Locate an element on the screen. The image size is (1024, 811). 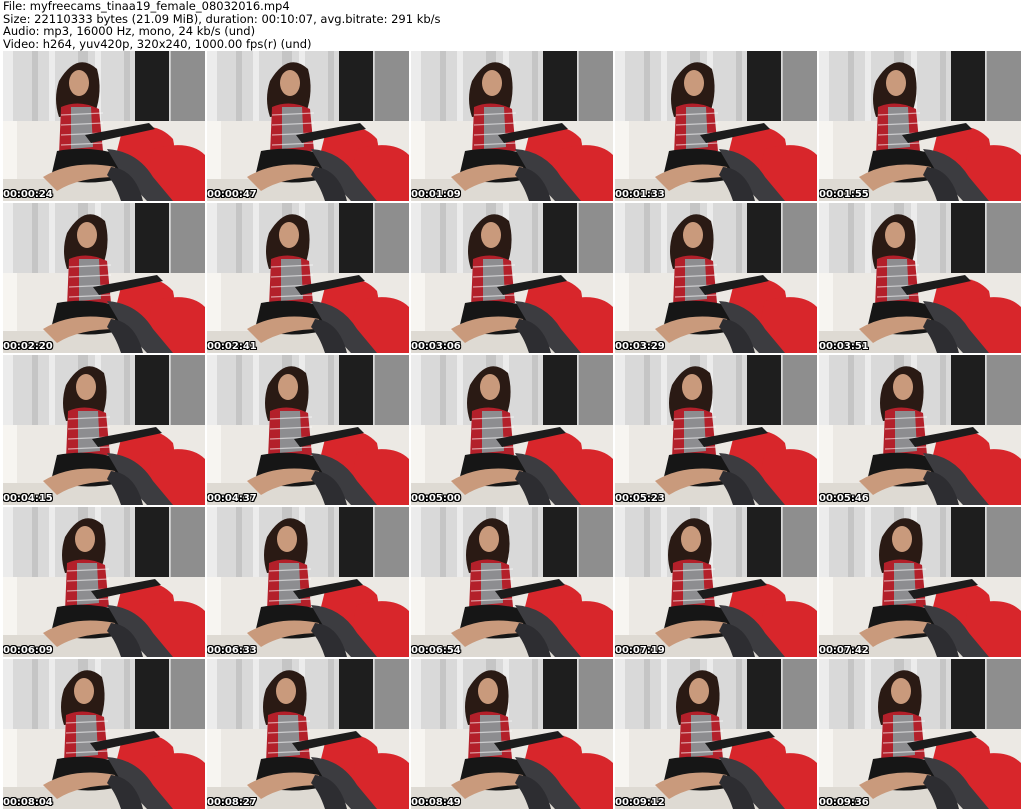
video-thumbnail: 00:01:33 is located at coordinates (716, 126).